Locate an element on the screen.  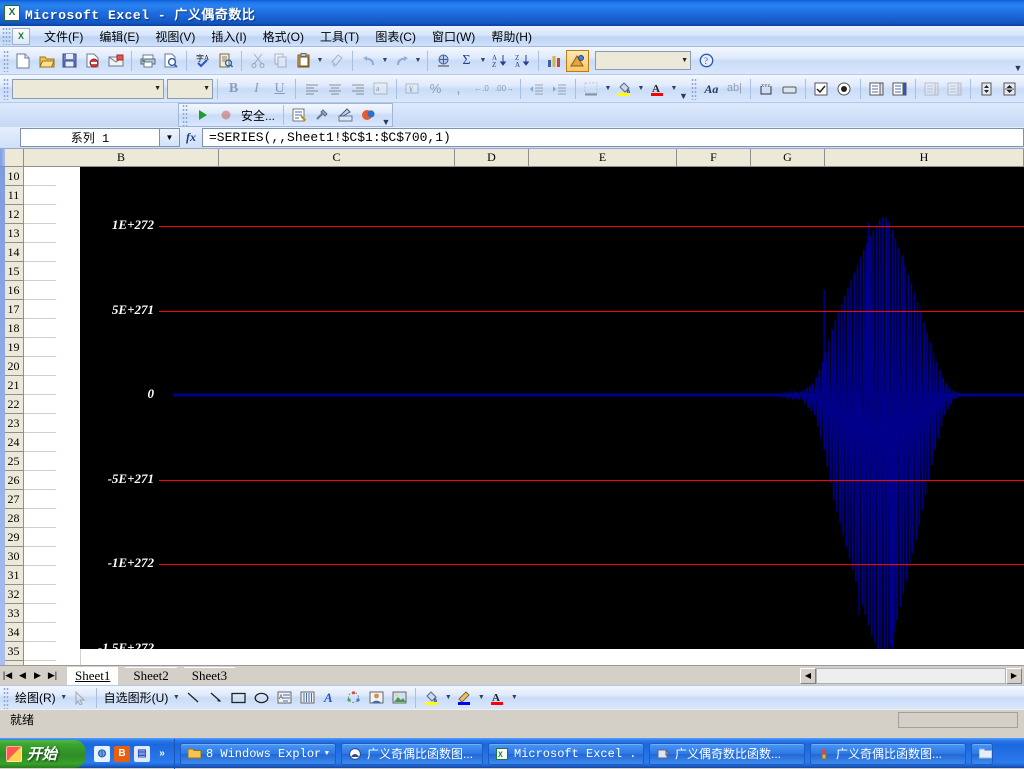
vertical-text-box-icon is located at coordinates (307, 698).